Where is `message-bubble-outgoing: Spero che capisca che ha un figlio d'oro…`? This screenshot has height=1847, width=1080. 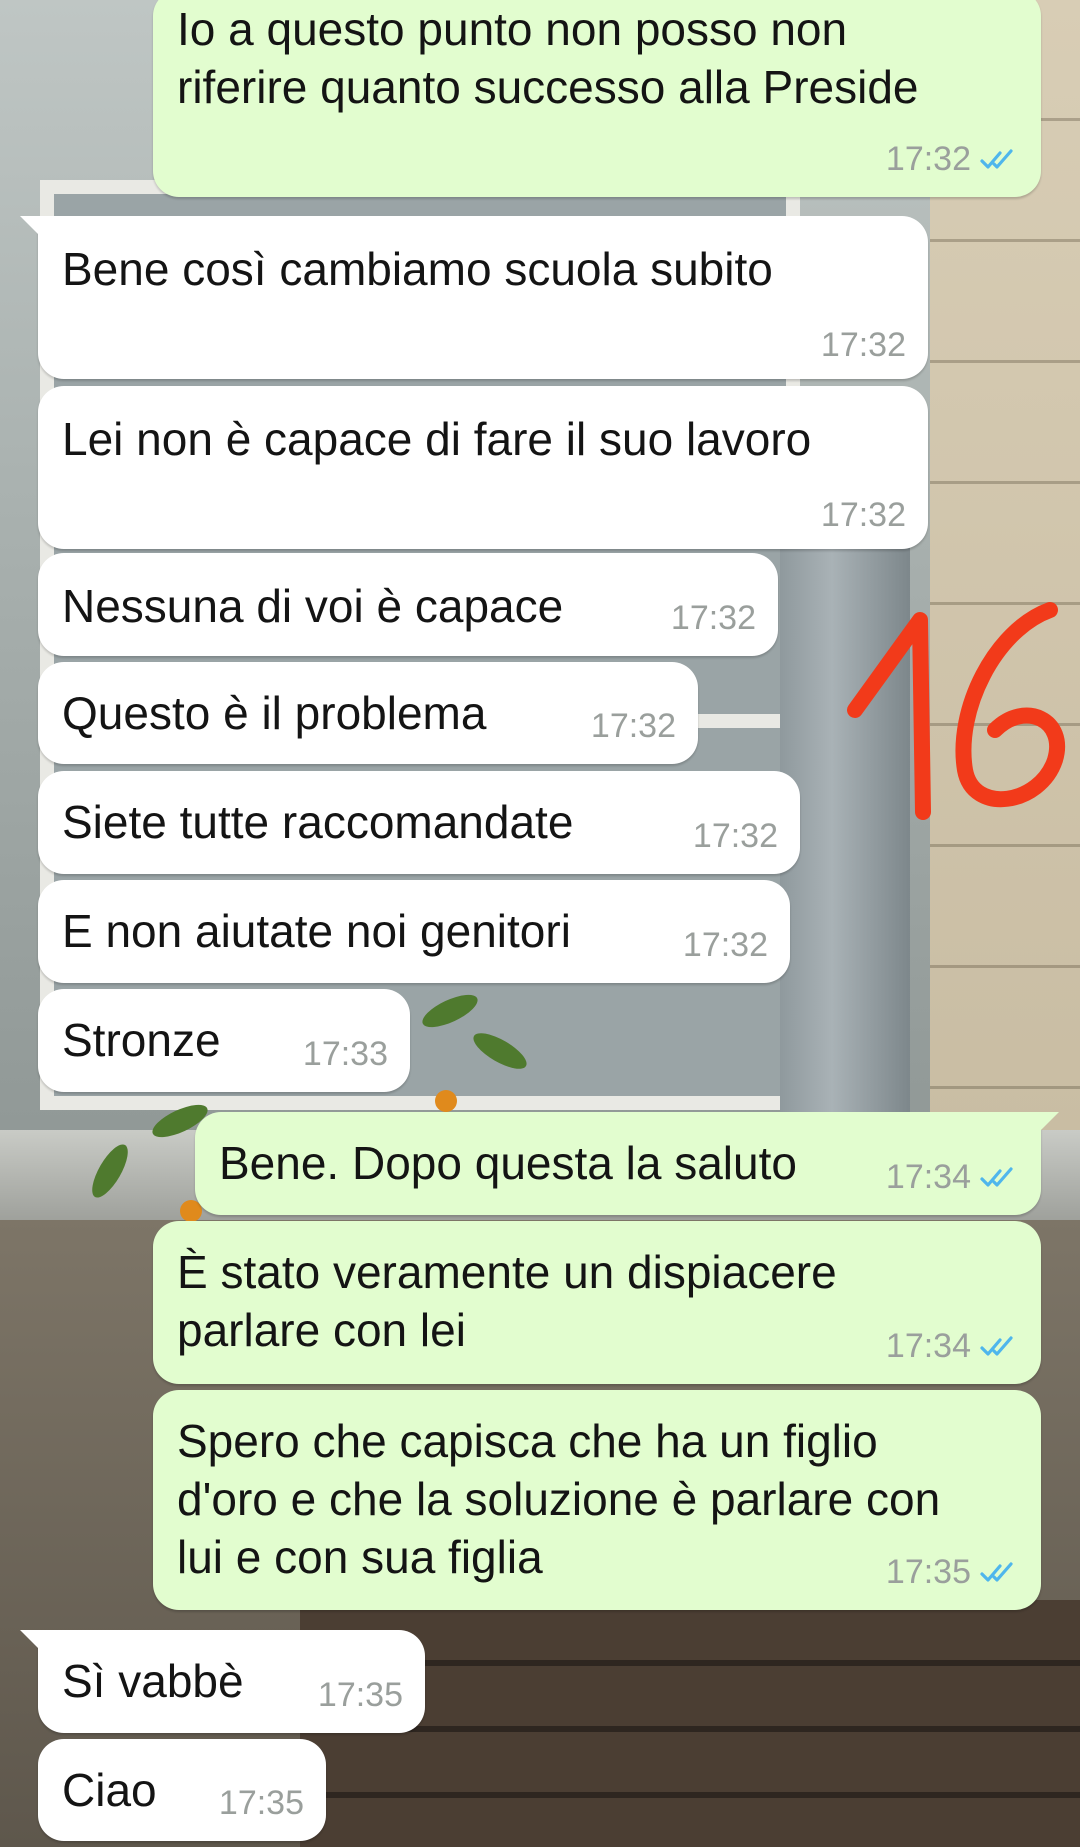
message-bubble-outgoing: Spero che capisca che ha un figlio d'oro… is located at coordinates (597, 1500).